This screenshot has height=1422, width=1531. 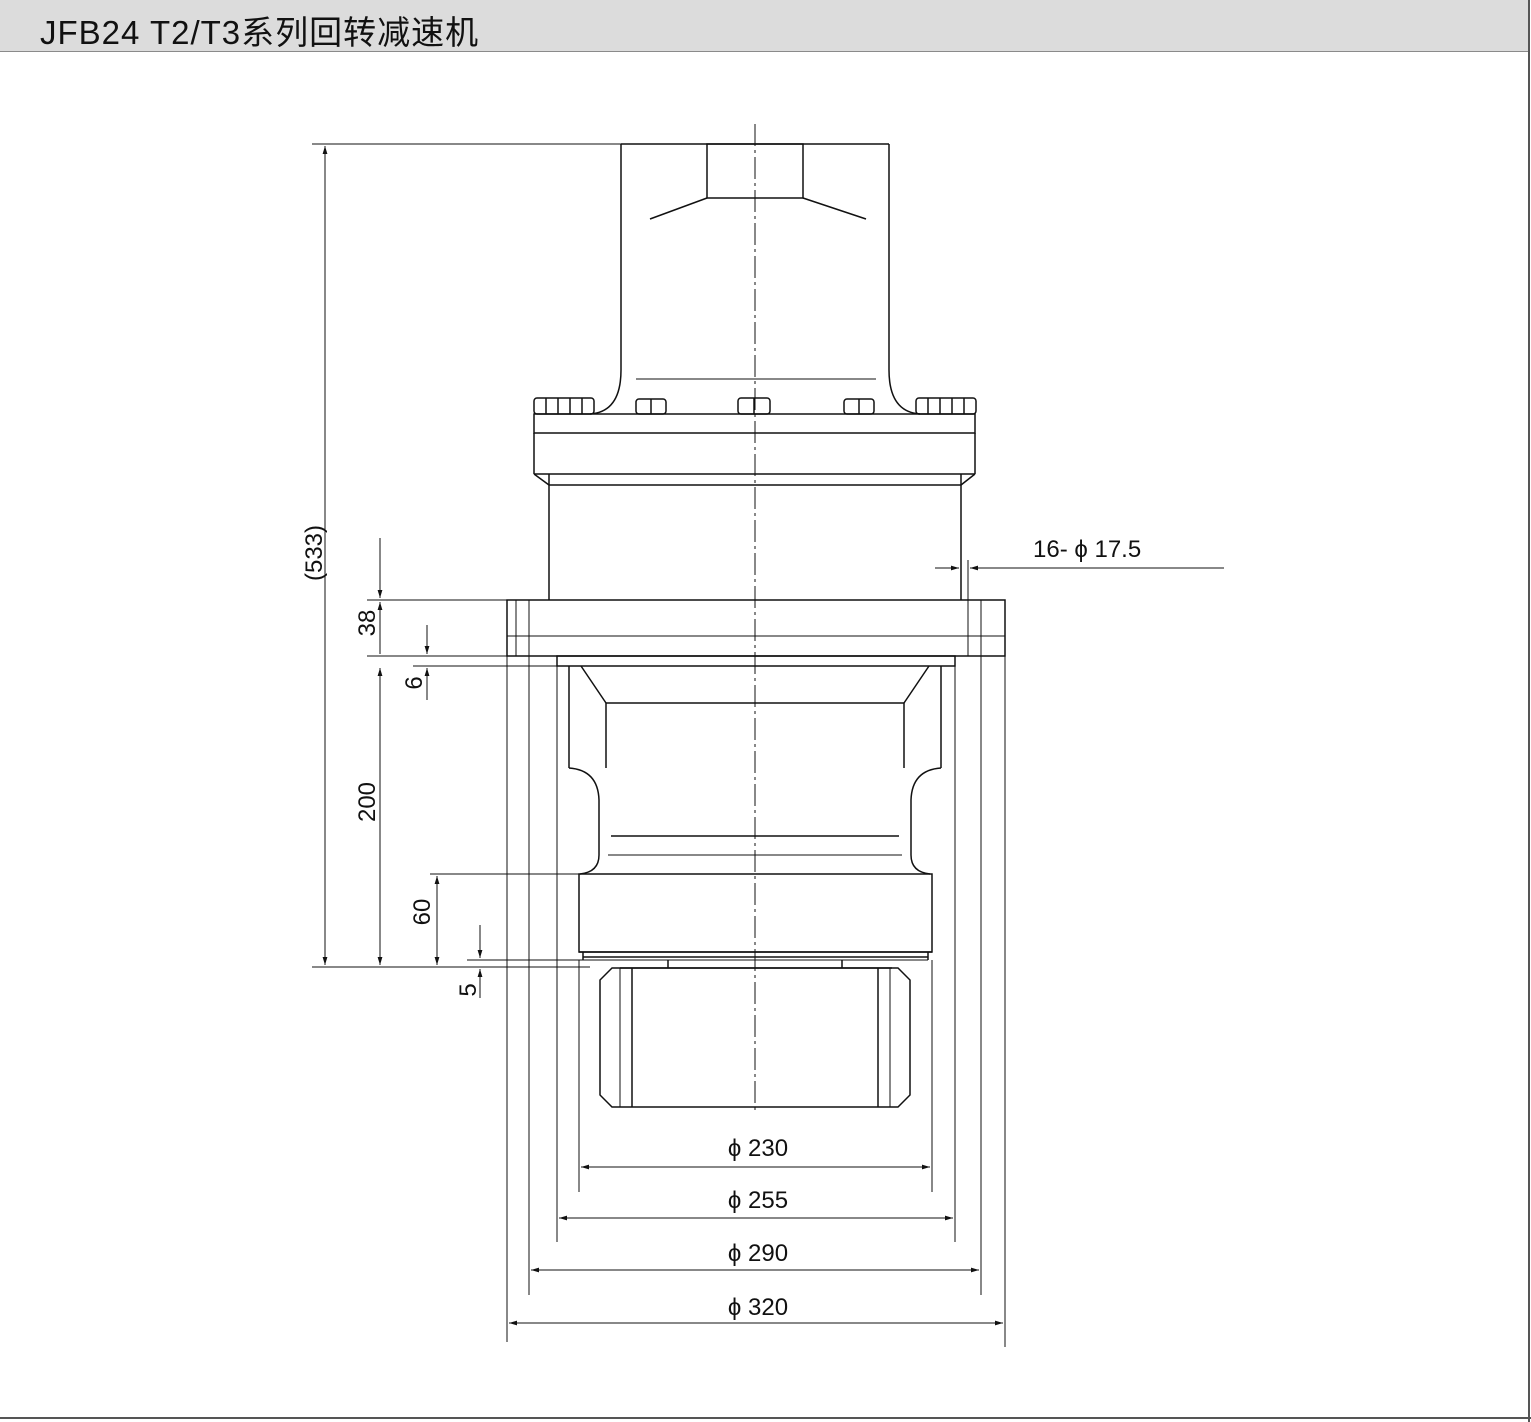 What do you see at coordinates (758, 1200) in the screenshot?
I see `dim-255-label: ϕ 255` at bounding box center [758, 1200].